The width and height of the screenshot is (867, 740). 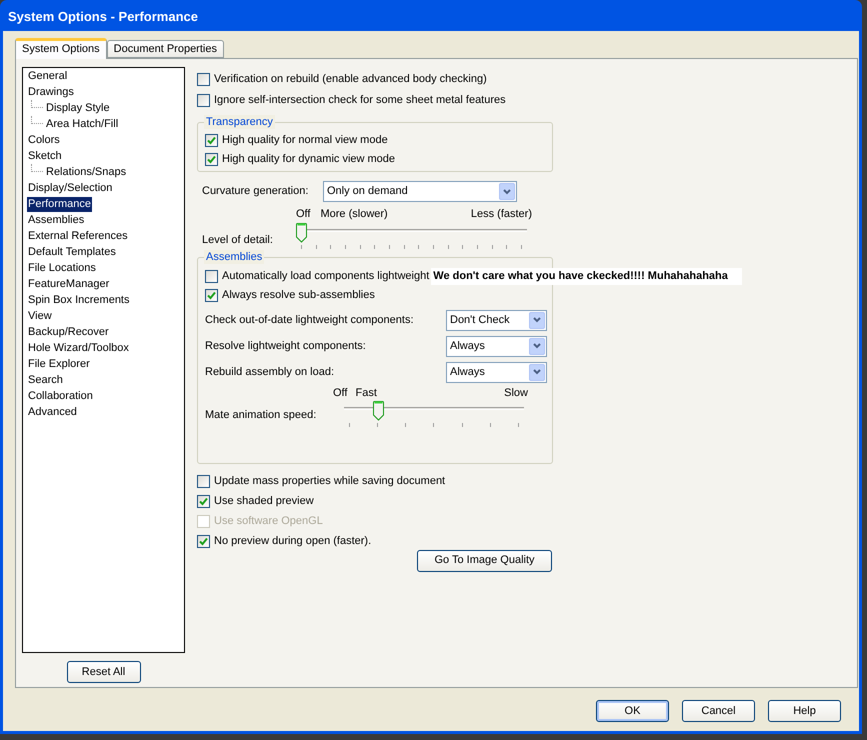 What do you see at coordinates (70, 188) in the screenshot?
I see `tree-item: Display/Selection` at bounding box center [70, 188].